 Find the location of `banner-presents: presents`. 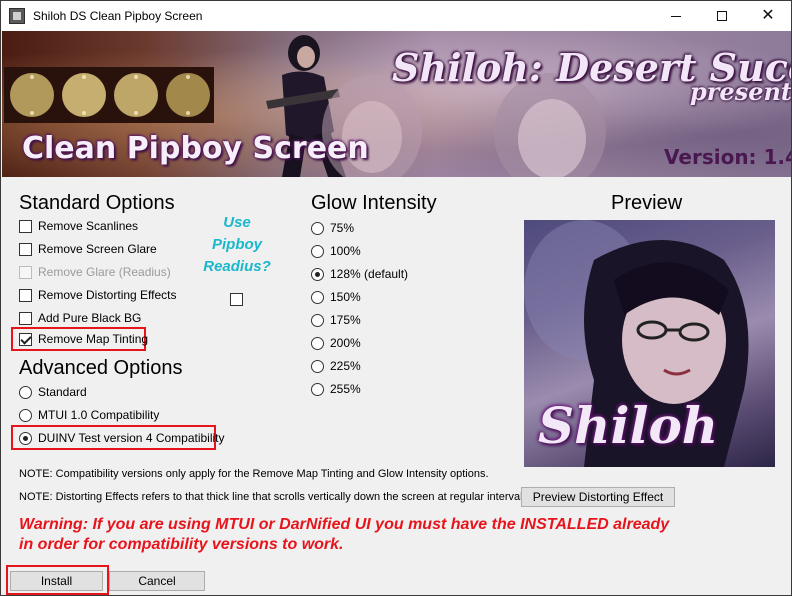

banner-presents: presents is located at coordinates (740, 91).